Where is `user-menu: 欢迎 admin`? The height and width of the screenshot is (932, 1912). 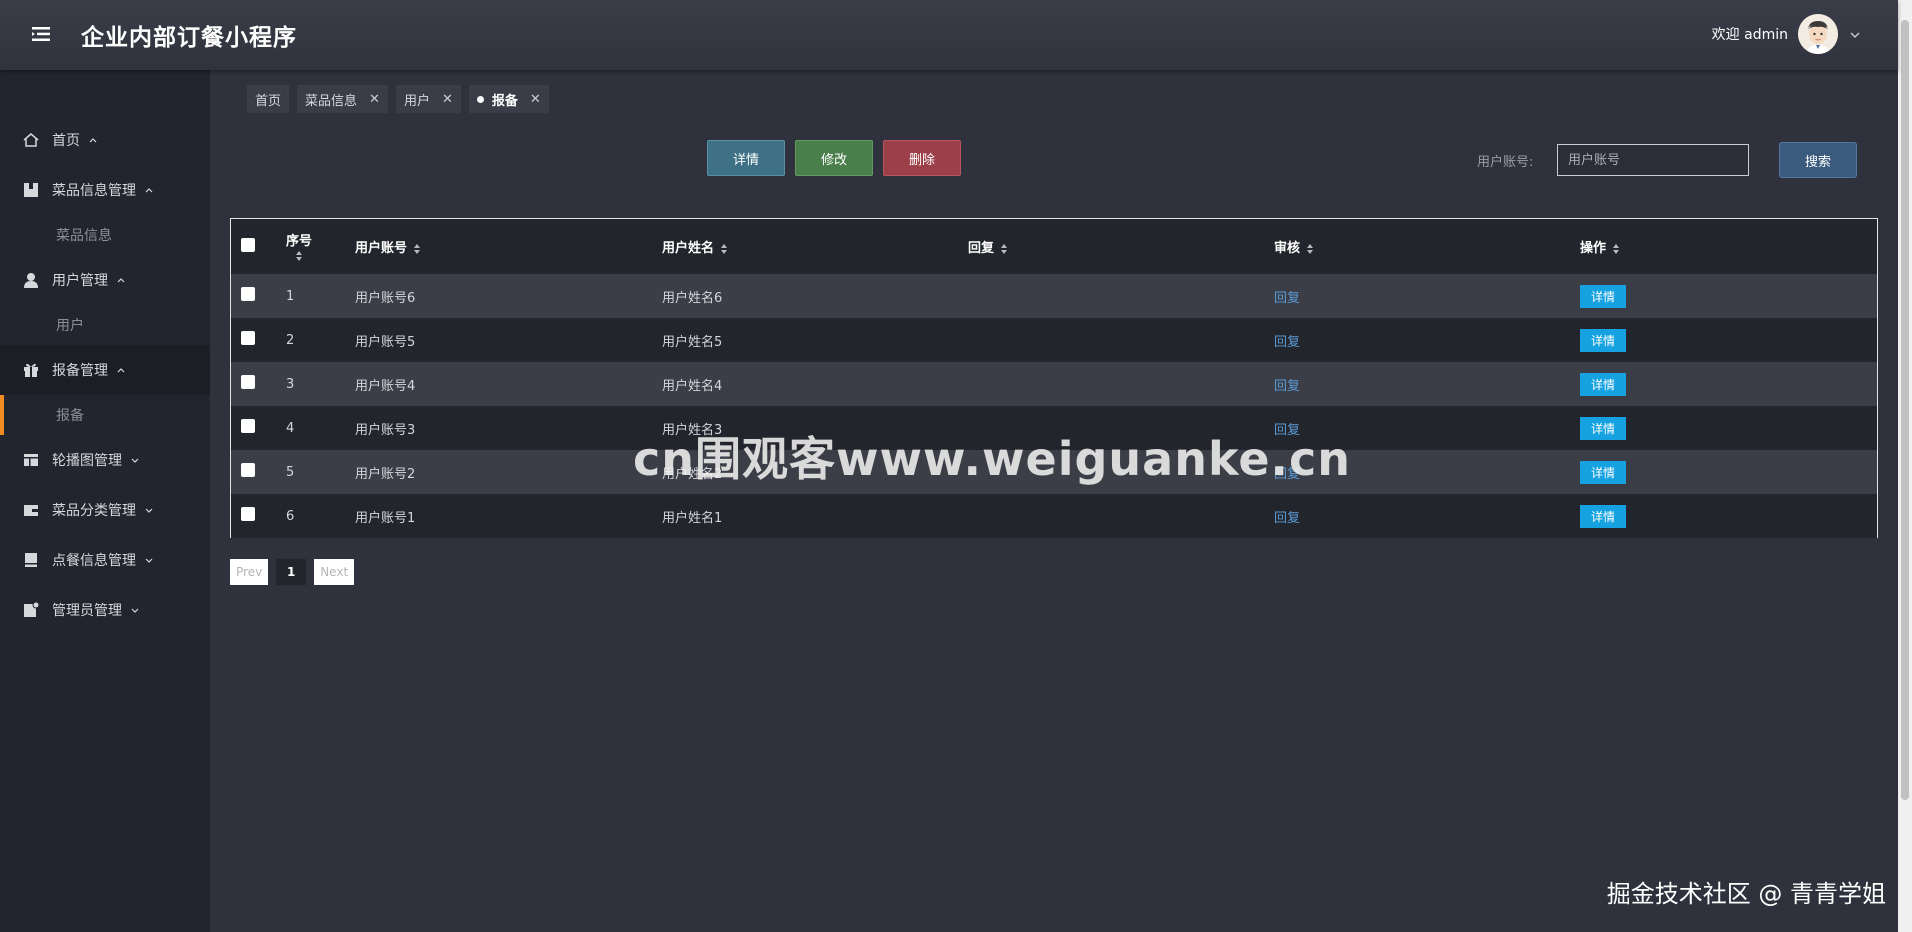 user-menu: 欢迎 admin is located at coordinates (1787, 34).